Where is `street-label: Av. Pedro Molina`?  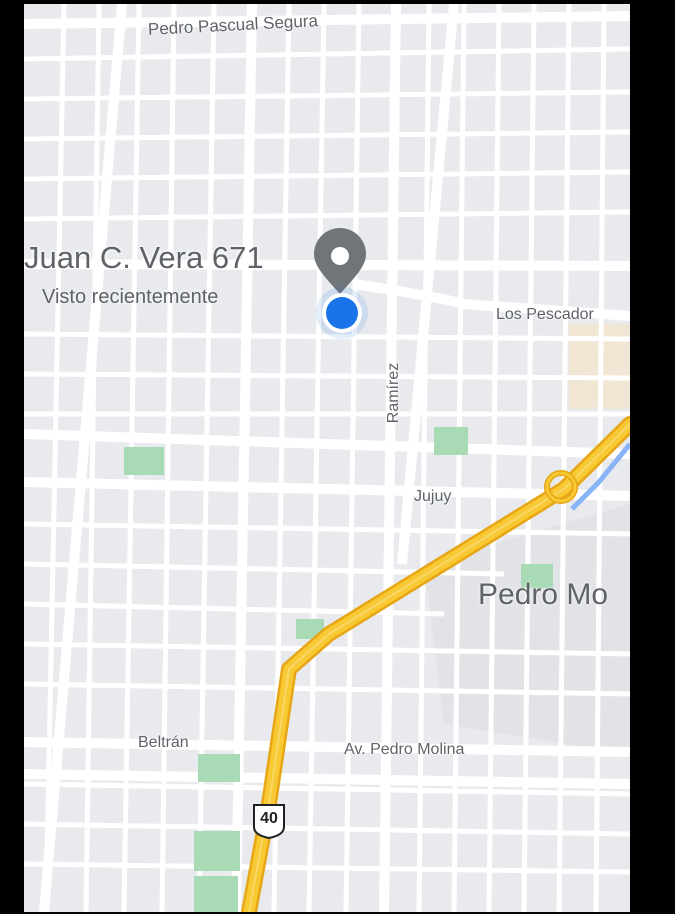
street-label: Av. Pedro Molina is located at coordinates (404, 749).